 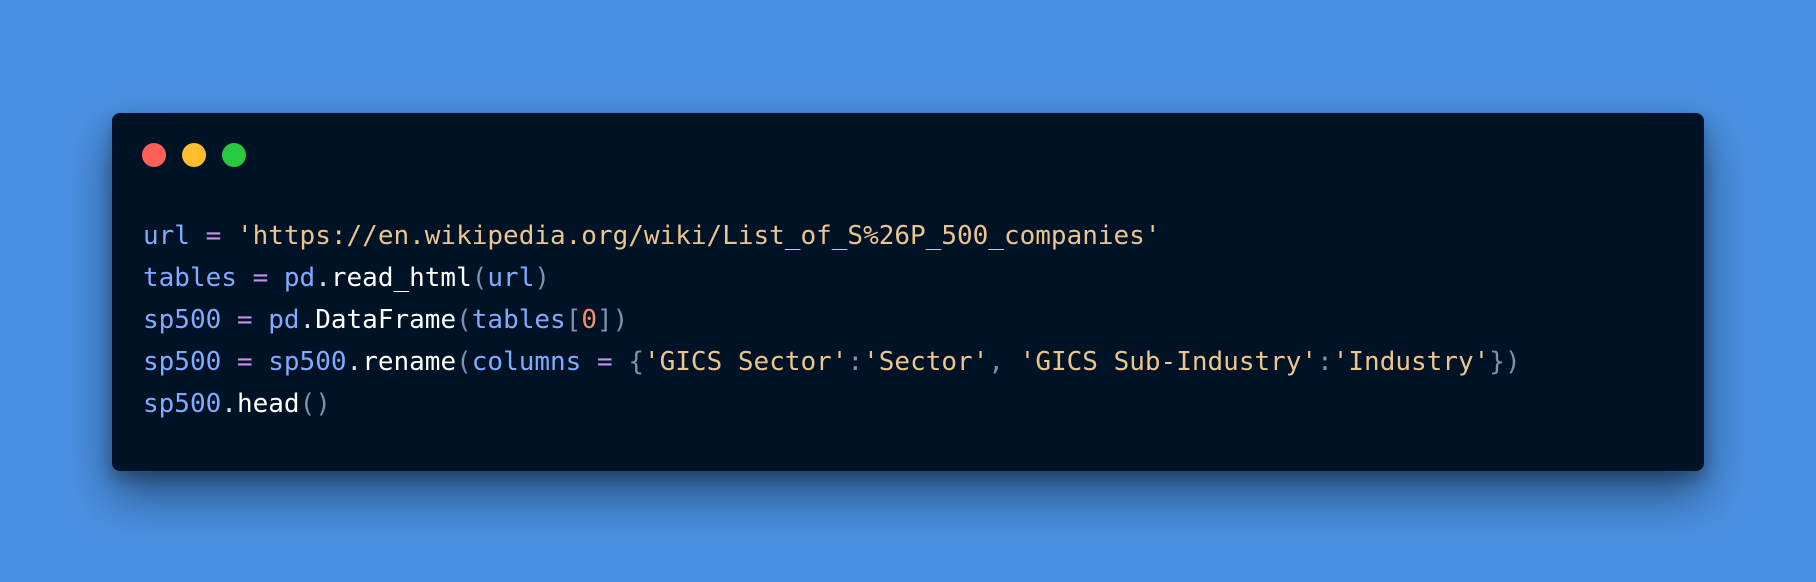 I want to click on code-token: 'GICS Sub-Industry', so click(x=1168, y=362).